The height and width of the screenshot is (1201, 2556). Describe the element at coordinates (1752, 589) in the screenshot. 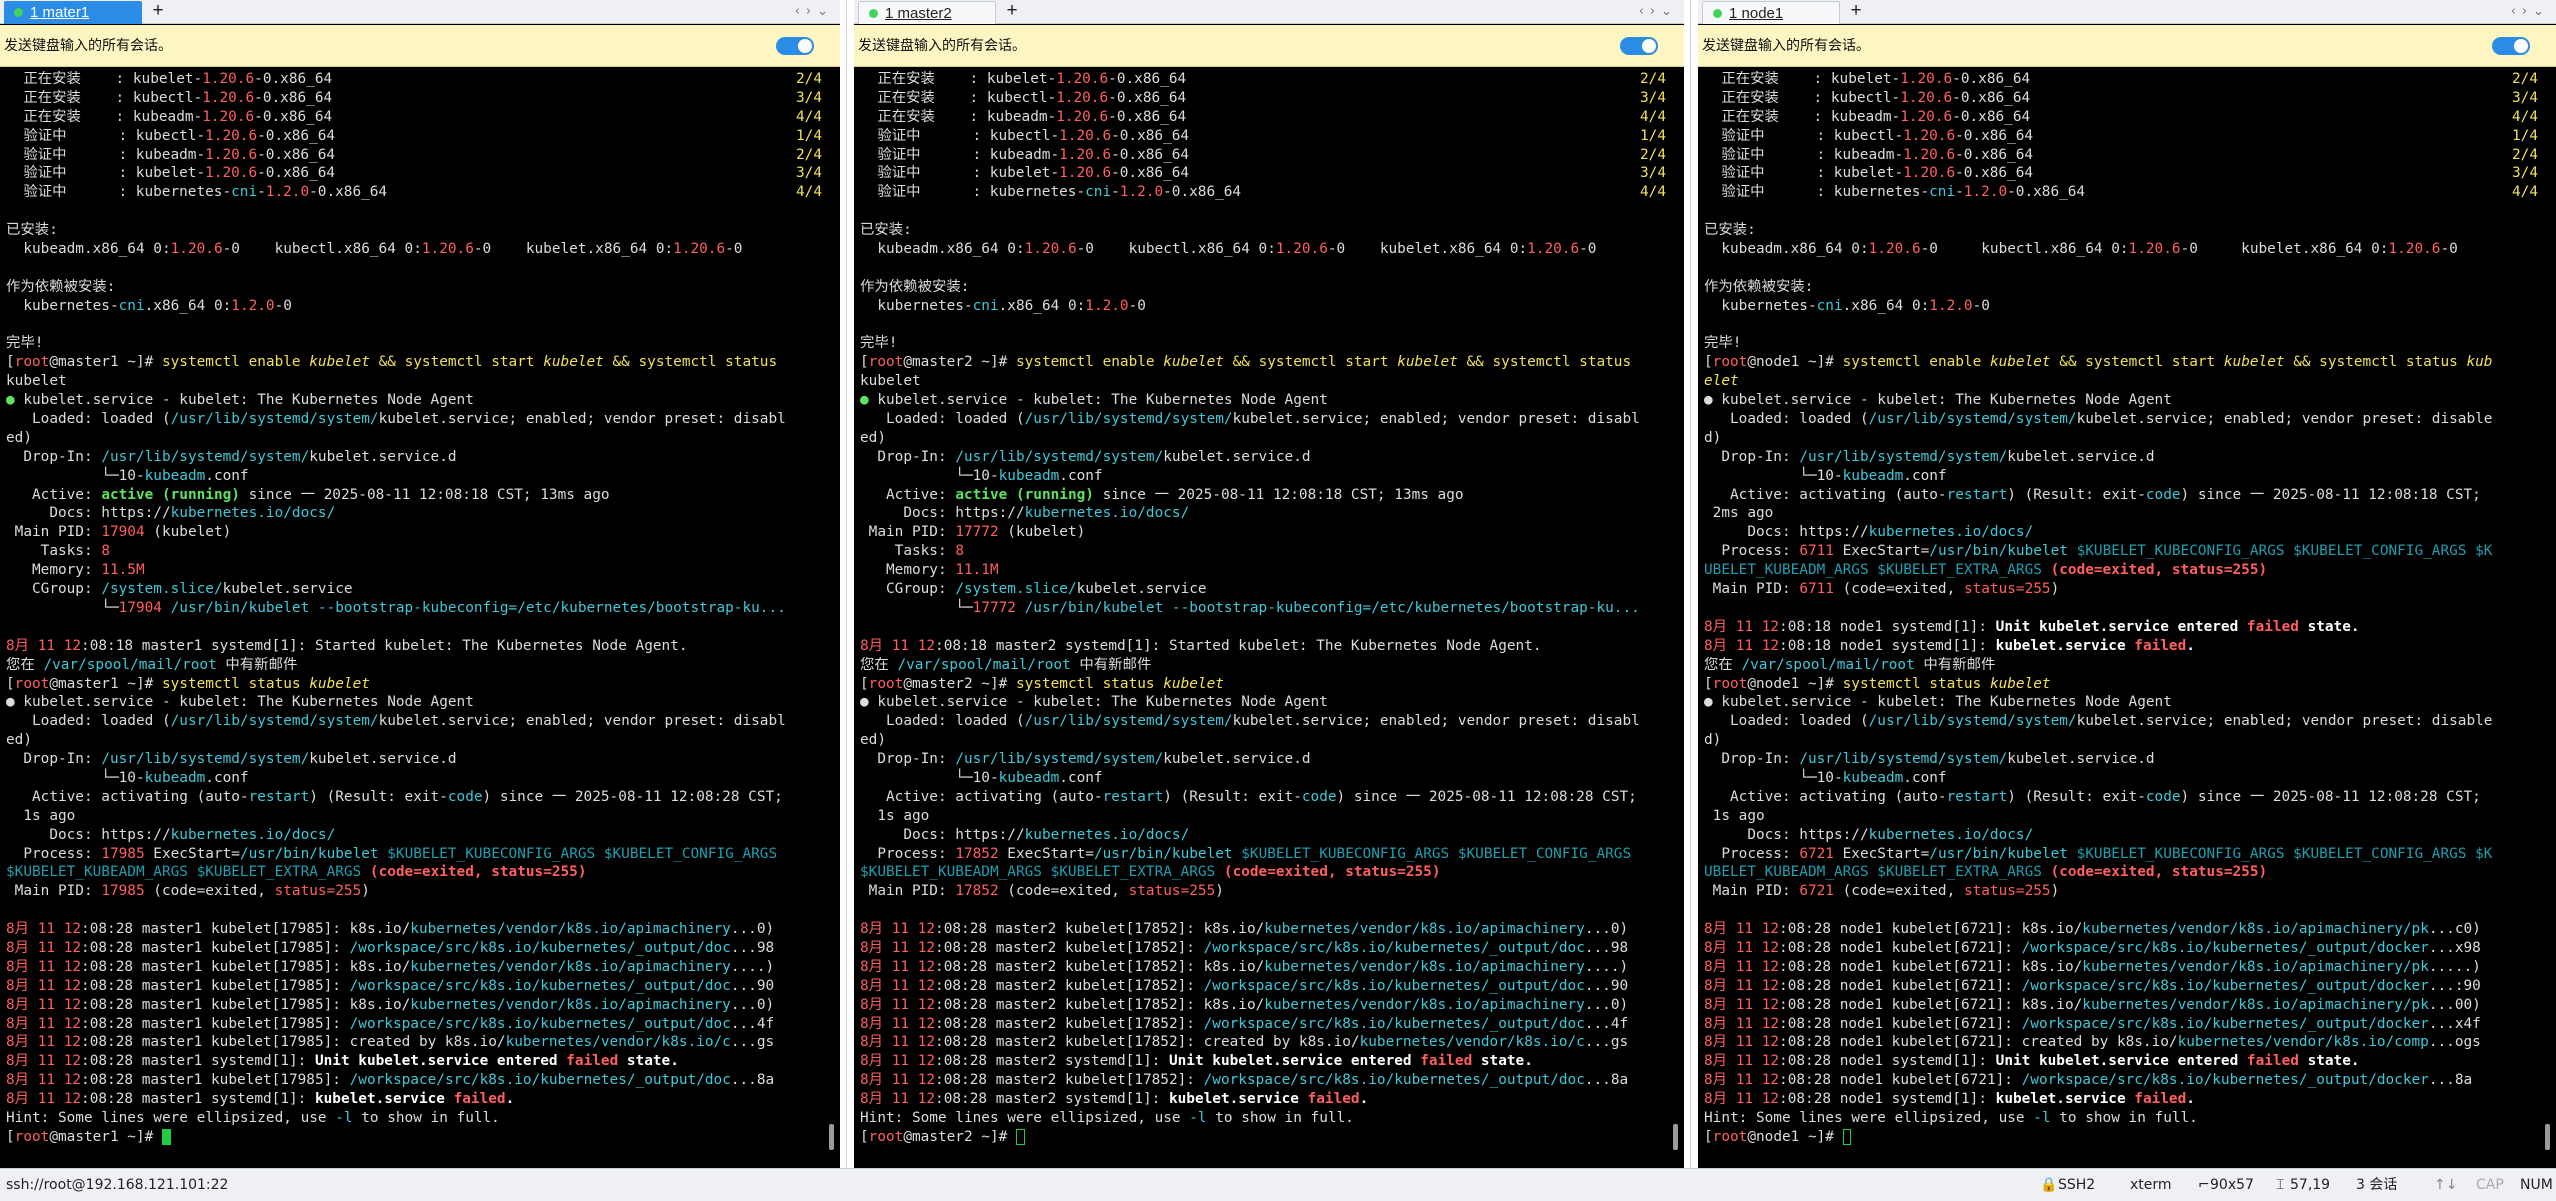

I see `terminal-text: Main PID:` at that location.